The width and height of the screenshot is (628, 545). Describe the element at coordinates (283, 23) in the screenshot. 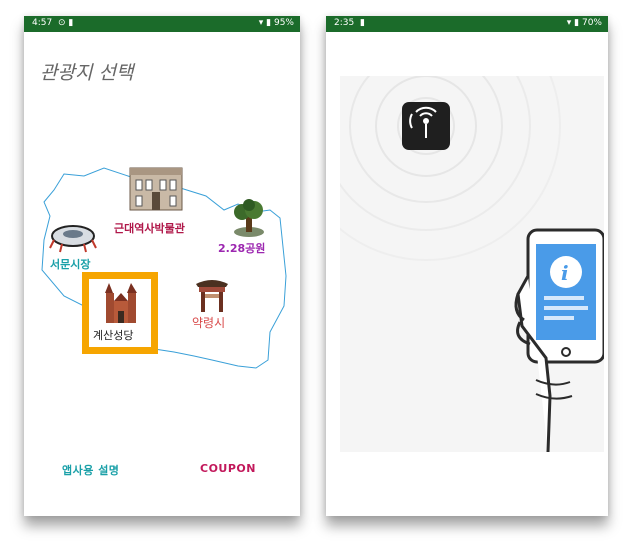

I see `battery-percent: 95%` at that location.